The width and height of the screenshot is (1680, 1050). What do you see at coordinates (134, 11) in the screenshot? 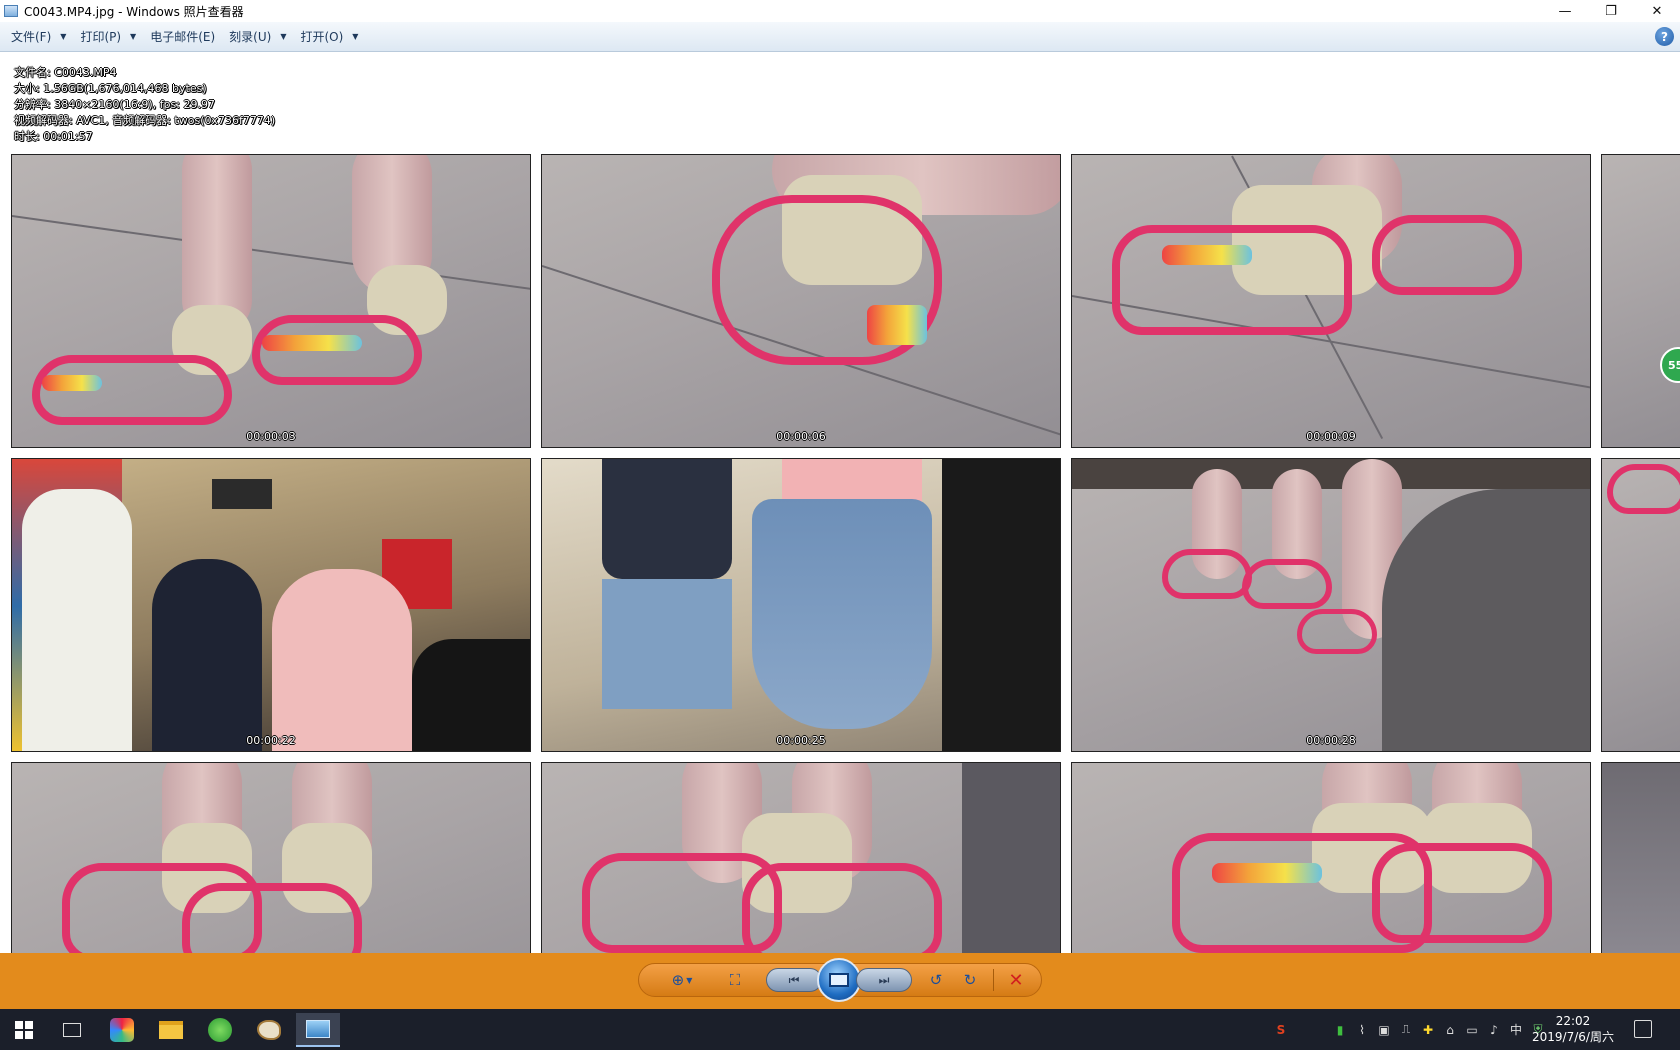
I see `window-title: C0043.MP4.jpg - Windows 照片查看器` at bounding box center [134, 11].